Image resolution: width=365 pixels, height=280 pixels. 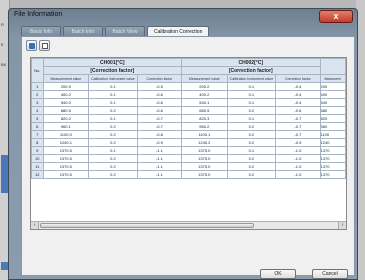 I want to click on table-cell: 680, so click(x=332, y=110).